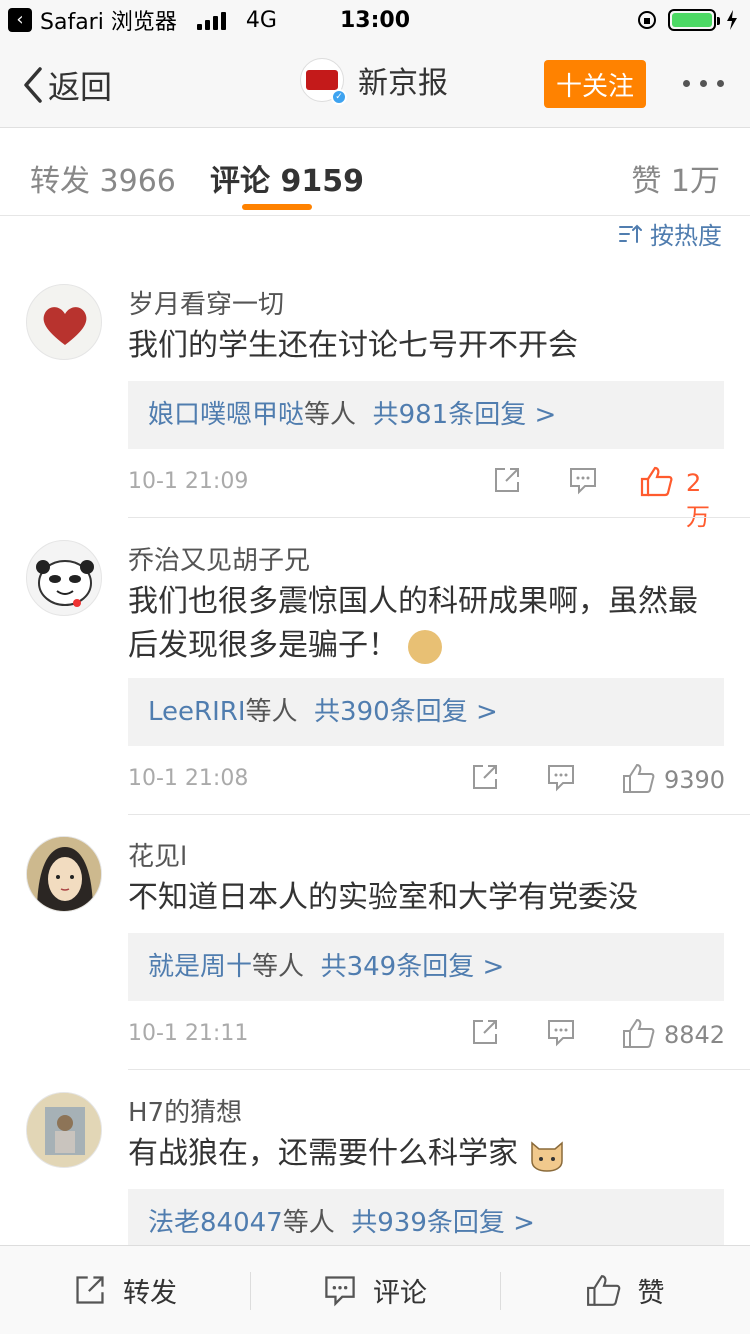  I want to click on comment-text: 不知道日本人的实验室和大学有党委没, so click(383, 897).